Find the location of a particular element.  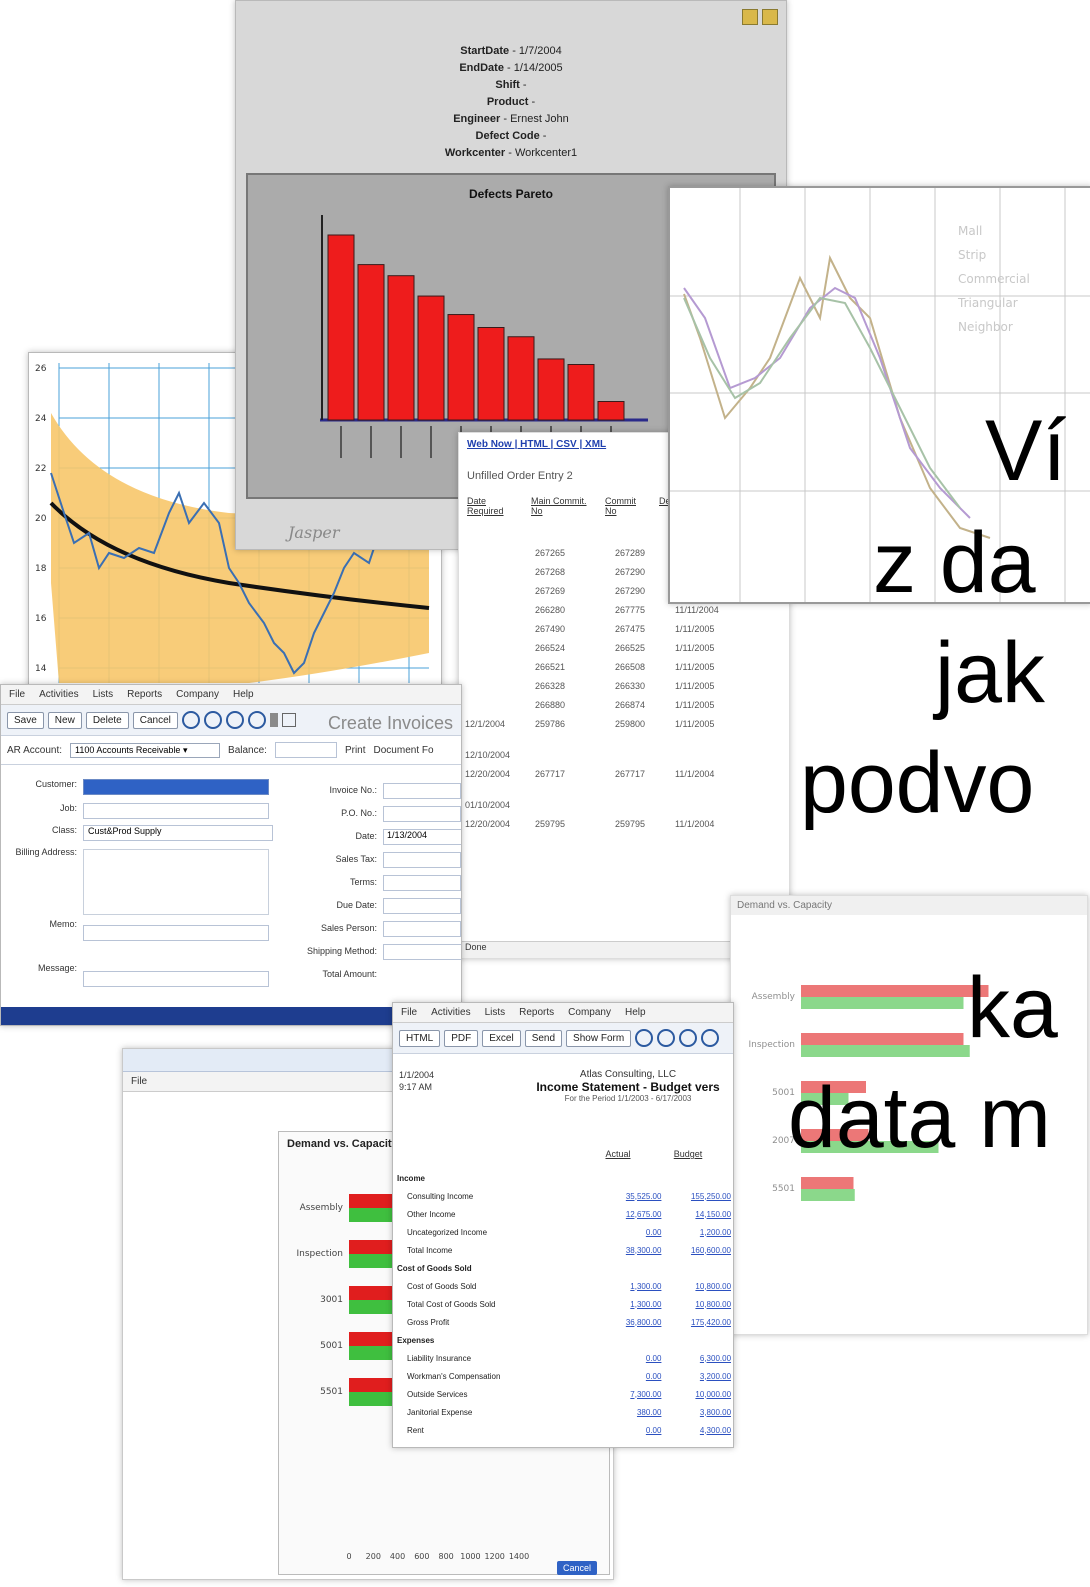

budget-amount: 6,300.00 is located at coordinates (696, 1358).